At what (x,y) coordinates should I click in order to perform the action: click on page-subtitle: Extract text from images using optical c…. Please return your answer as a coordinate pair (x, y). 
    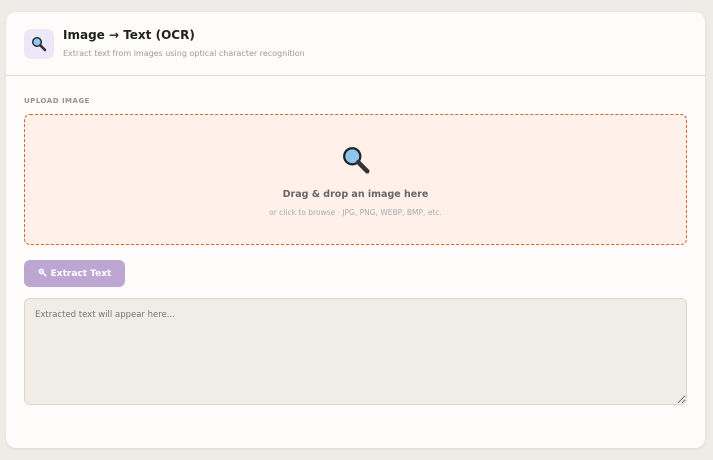
    Looking at the image, I should click on (184, 53).